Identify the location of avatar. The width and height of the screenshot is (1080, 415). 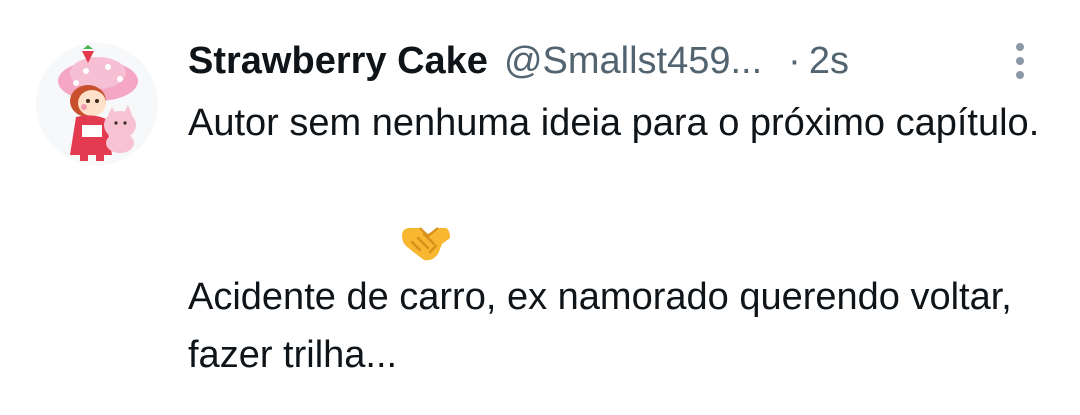
(97, 104).